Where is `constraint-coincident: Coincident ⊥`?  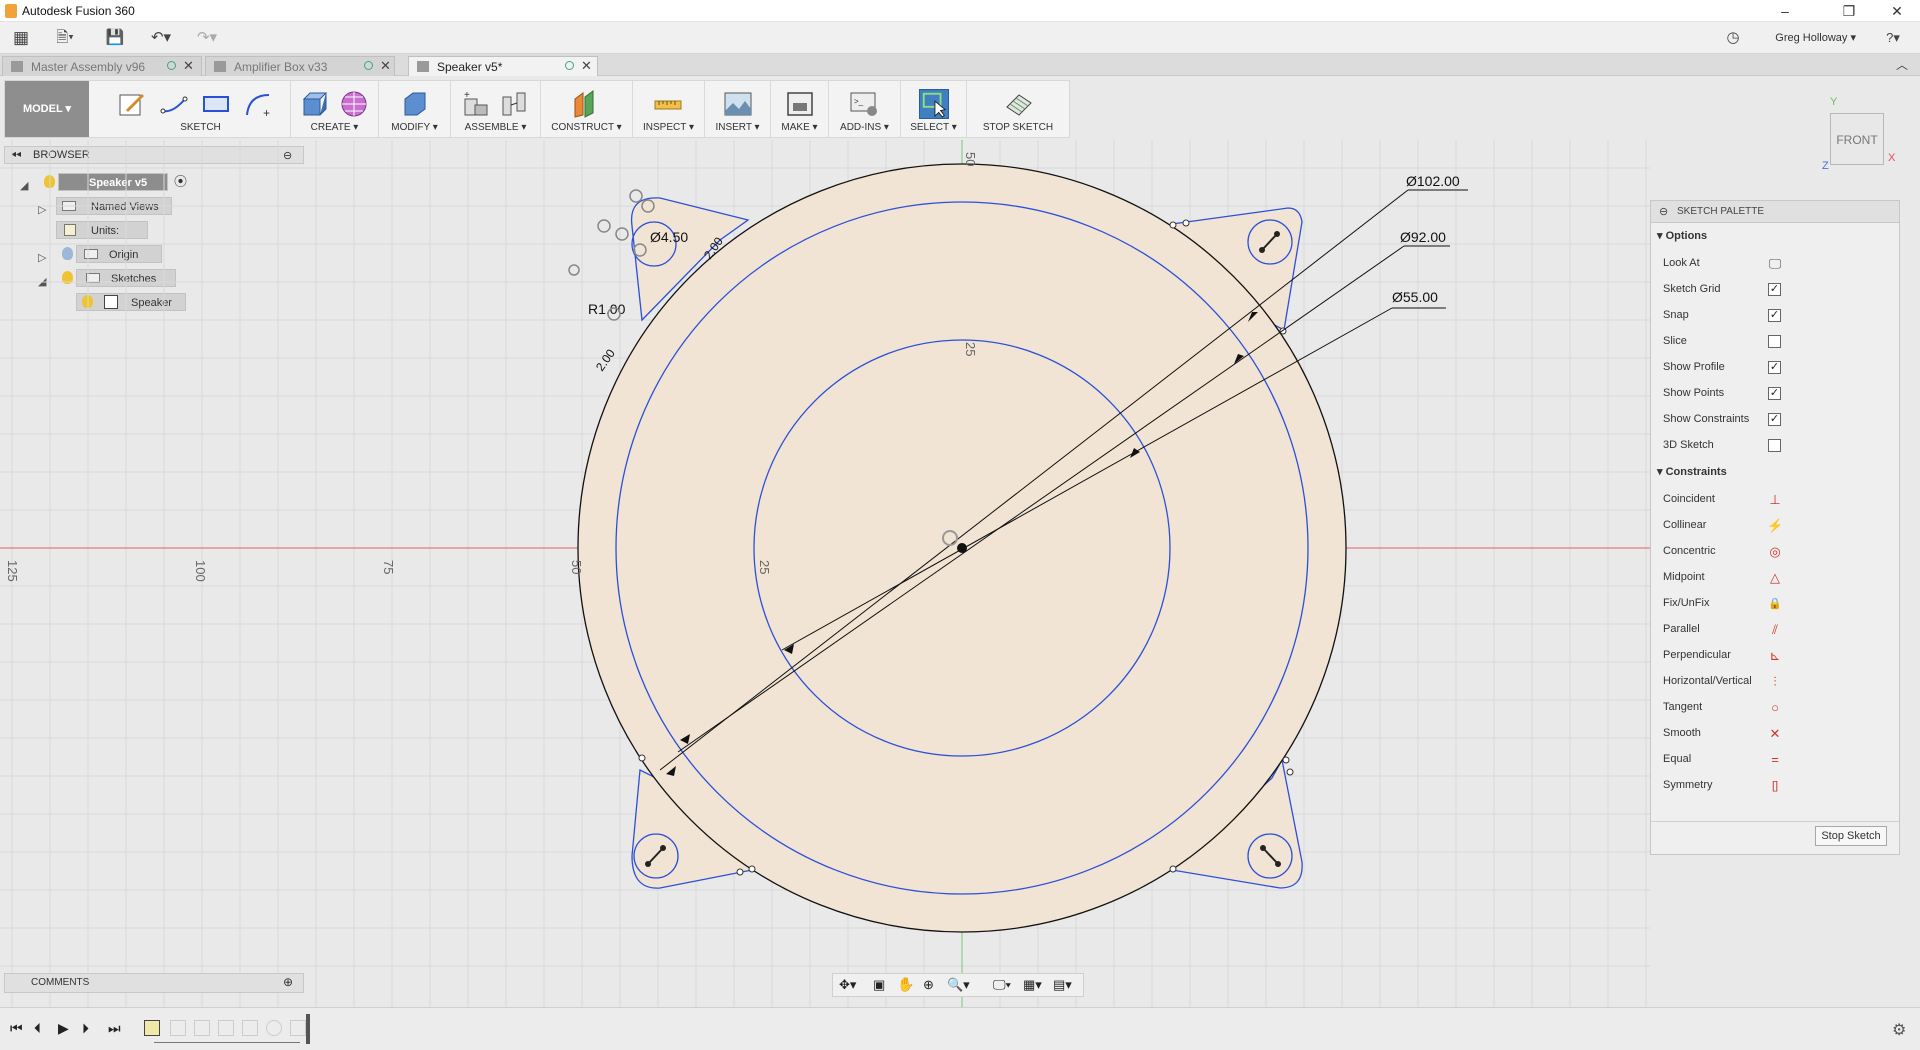 constraint-coincident: Coincident ⊥ is located at coordinates (1775, 500).